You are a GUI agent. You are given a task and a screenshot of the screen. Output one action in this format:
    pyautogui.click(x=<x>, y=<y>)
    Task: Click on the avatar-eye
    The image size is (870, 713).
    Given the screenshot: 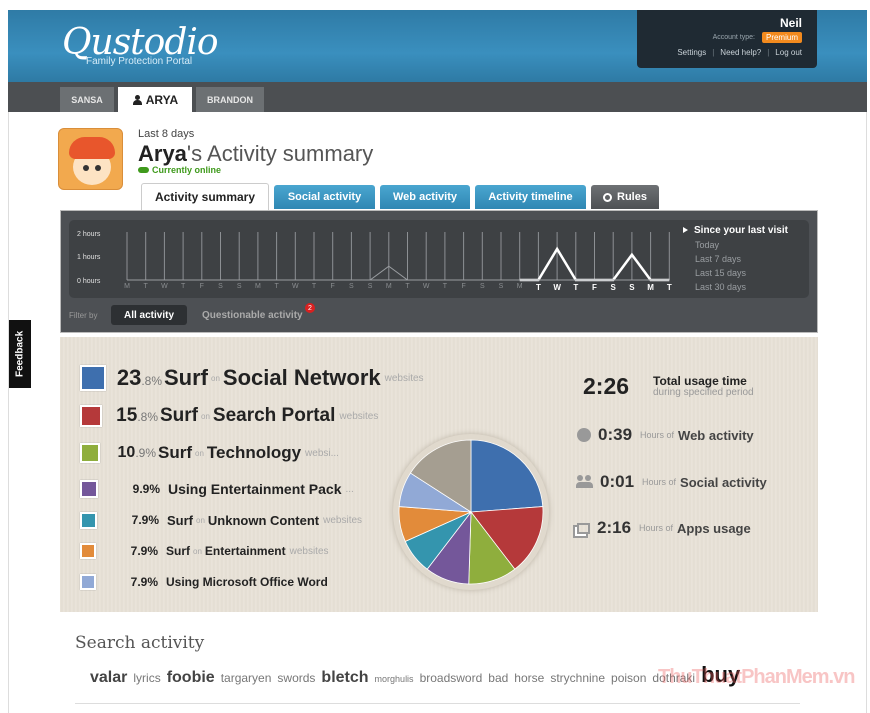 What is the action you would take?
    pyautogui.click(x=86, y=168)
    